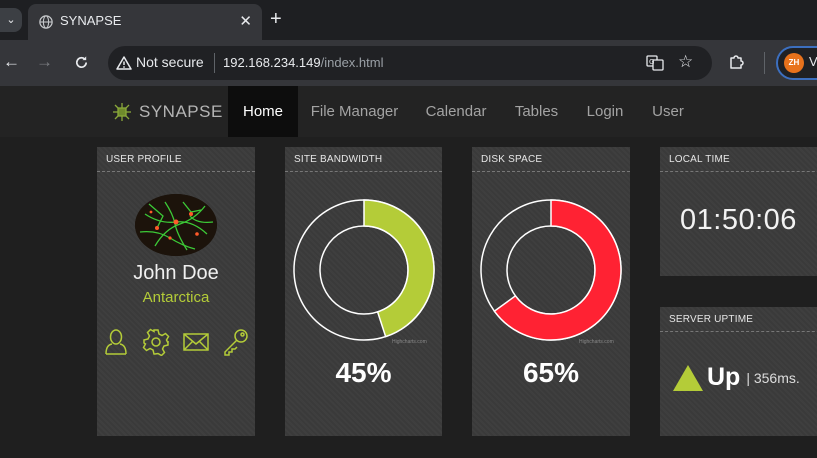 Image resolution: width=817 pixels, height=458 pixels. What do you see at coordinates (536, 111) in the screenshot?
I see `nav-tables: Tables` at bounding box center [536, 111].